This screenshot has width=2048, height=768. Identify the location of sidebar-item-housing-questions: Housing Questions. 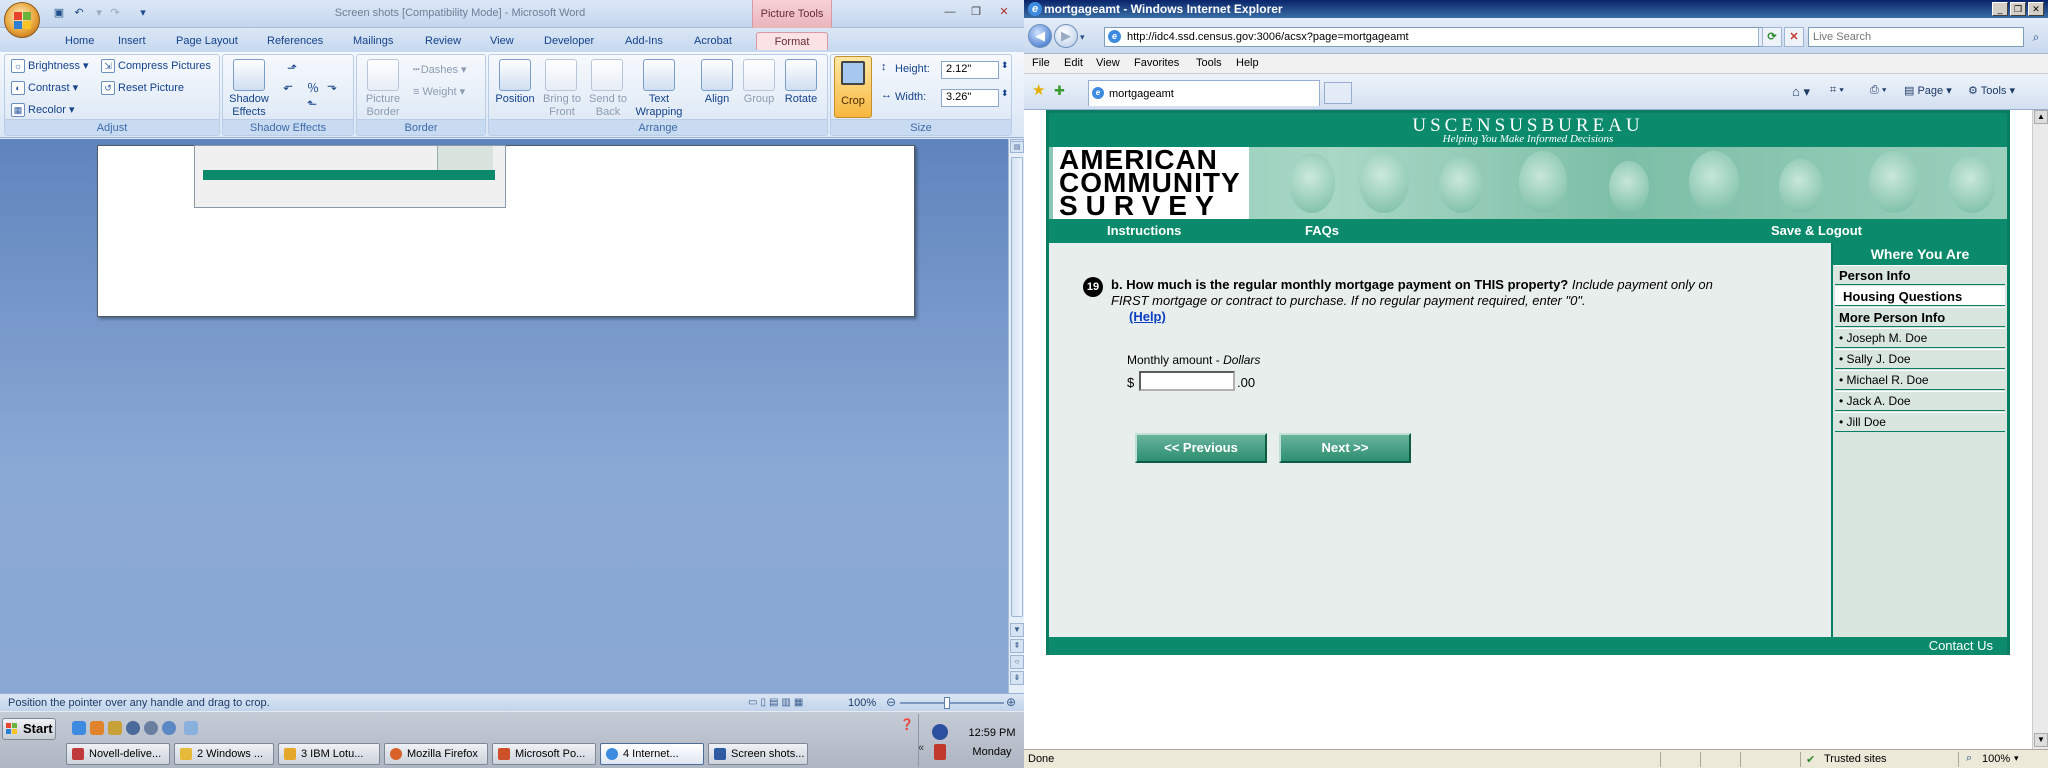
(1920, 296).